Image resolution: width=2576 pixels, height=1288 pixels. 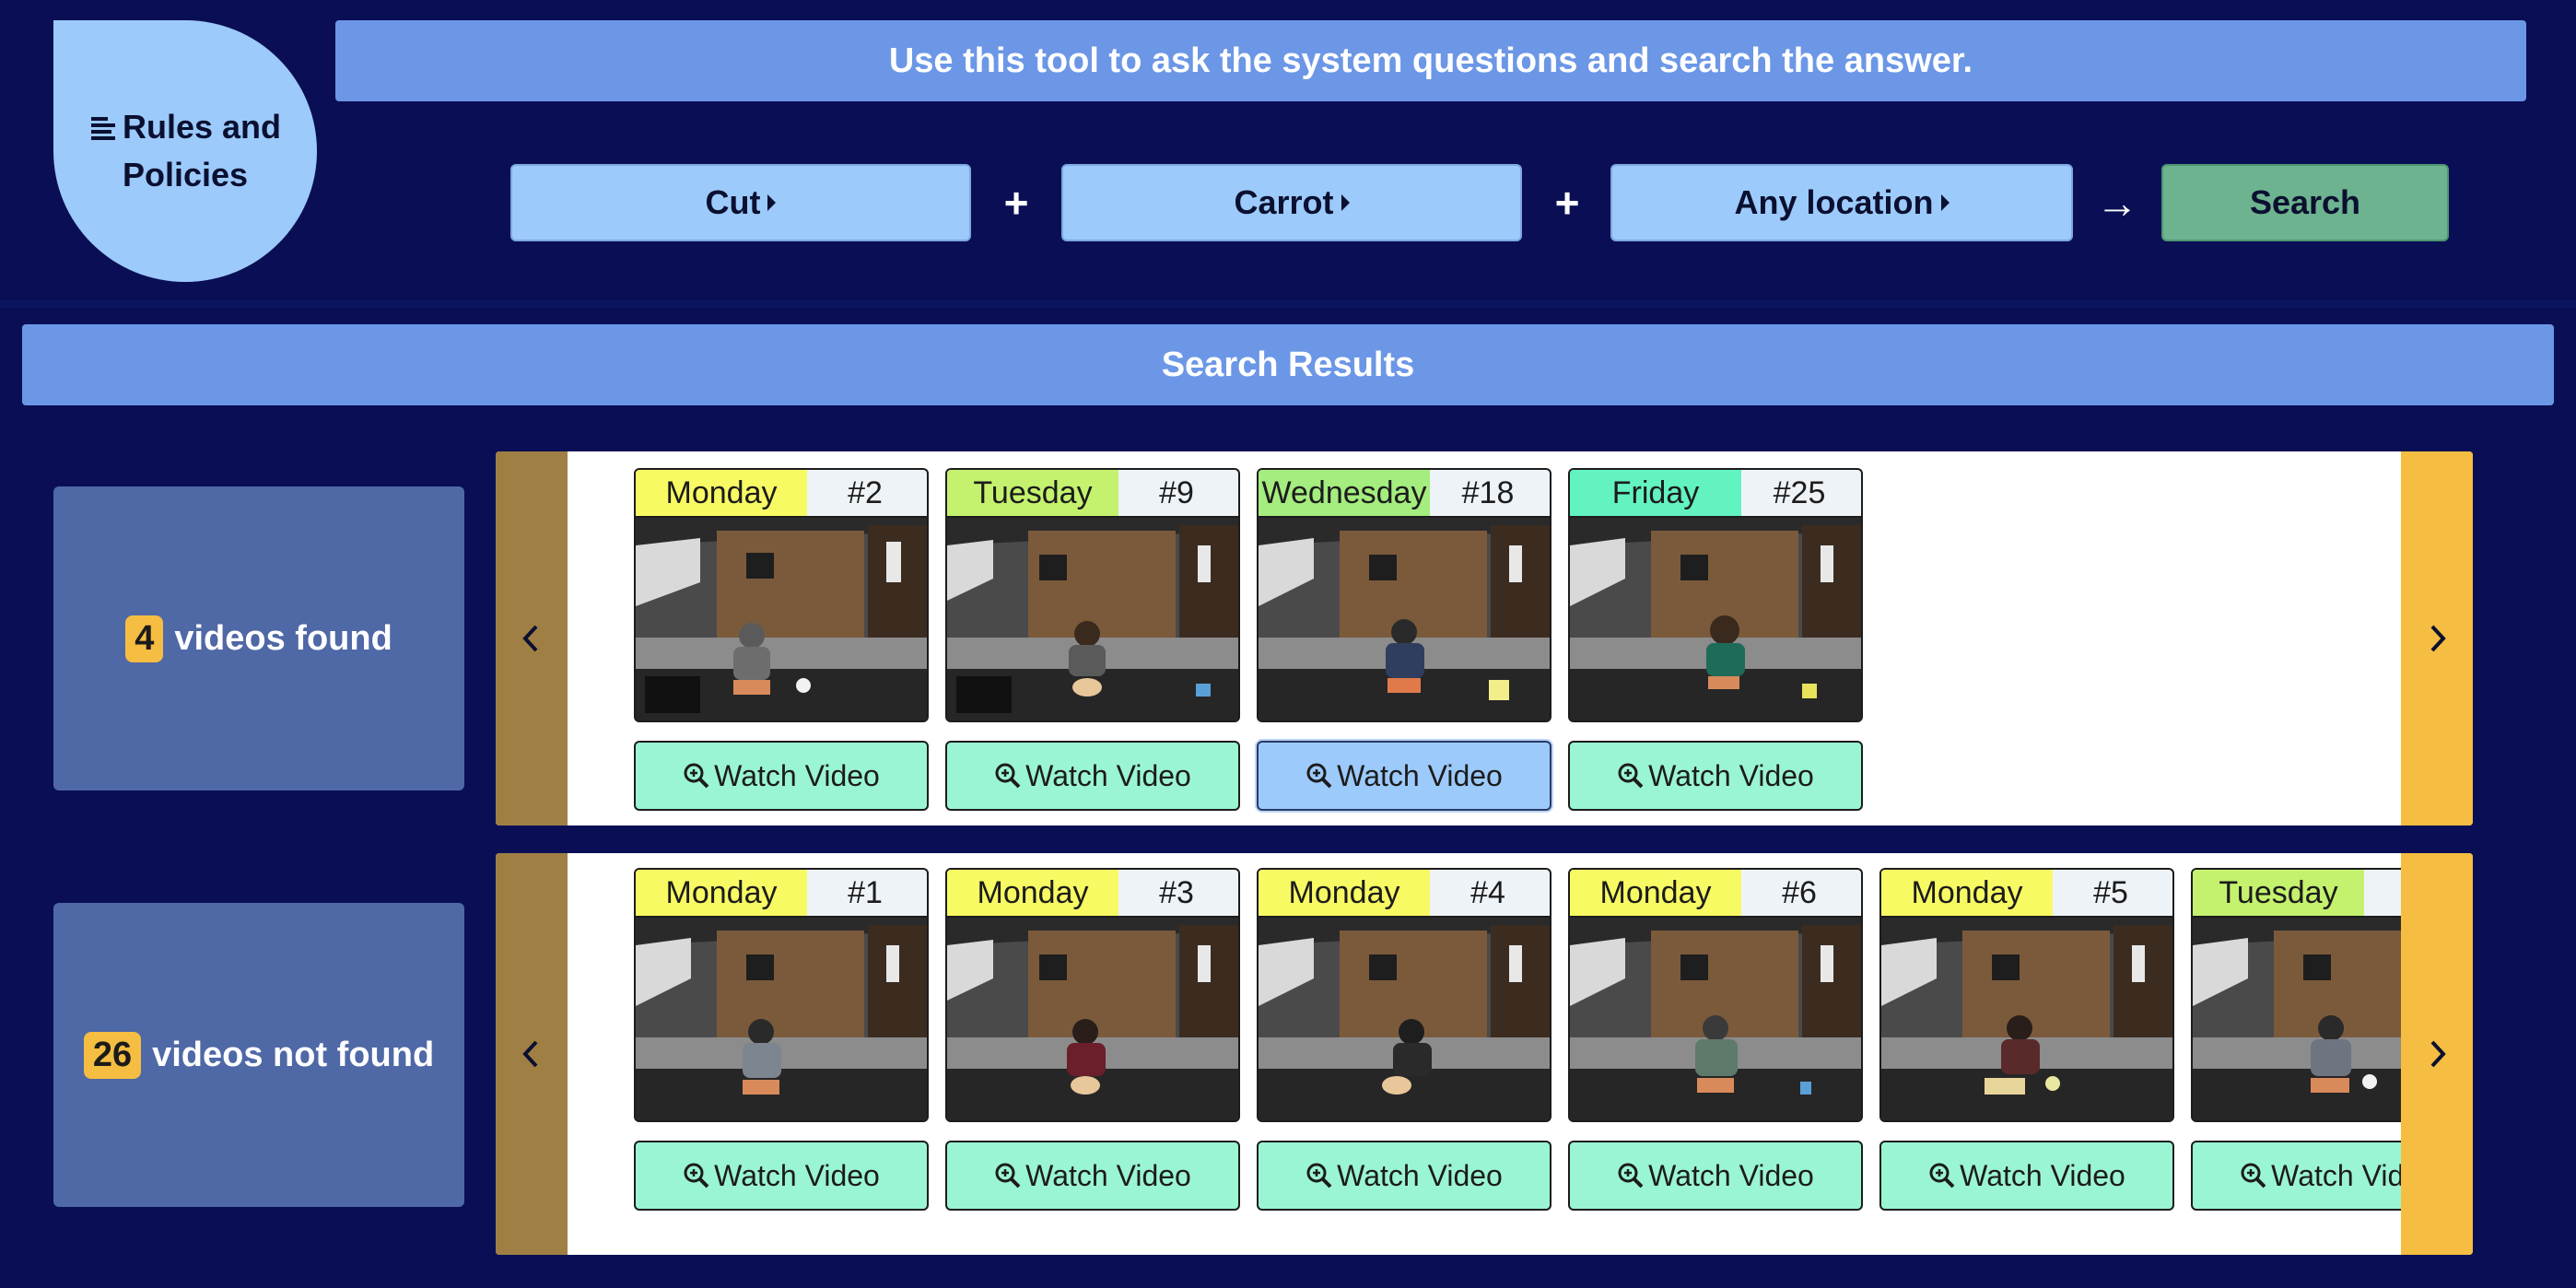 I want to click on search-results-banner: Search Results, so click(x=1288, y=364).